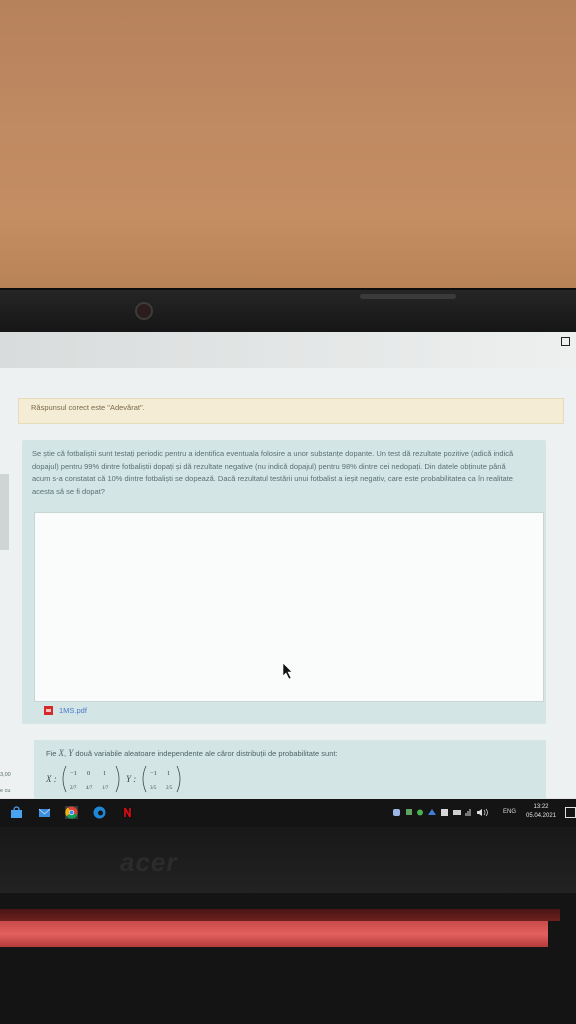 This screenshot has height=1024, width=576. I want to click on clock-date: 05.04.2021, so click(541, 816).